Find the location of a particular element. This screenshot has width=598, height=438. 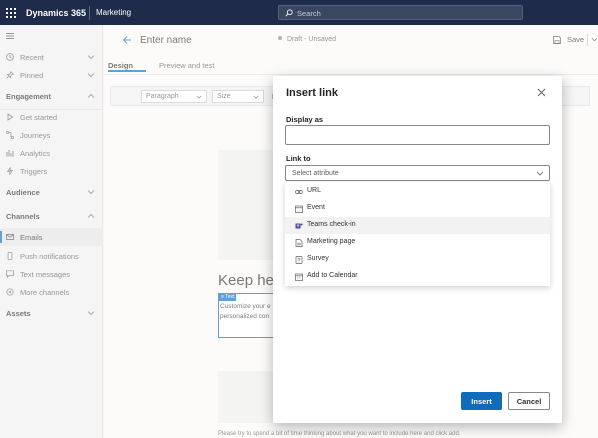

chevron-down-icon is located at coordinates (540, 173).